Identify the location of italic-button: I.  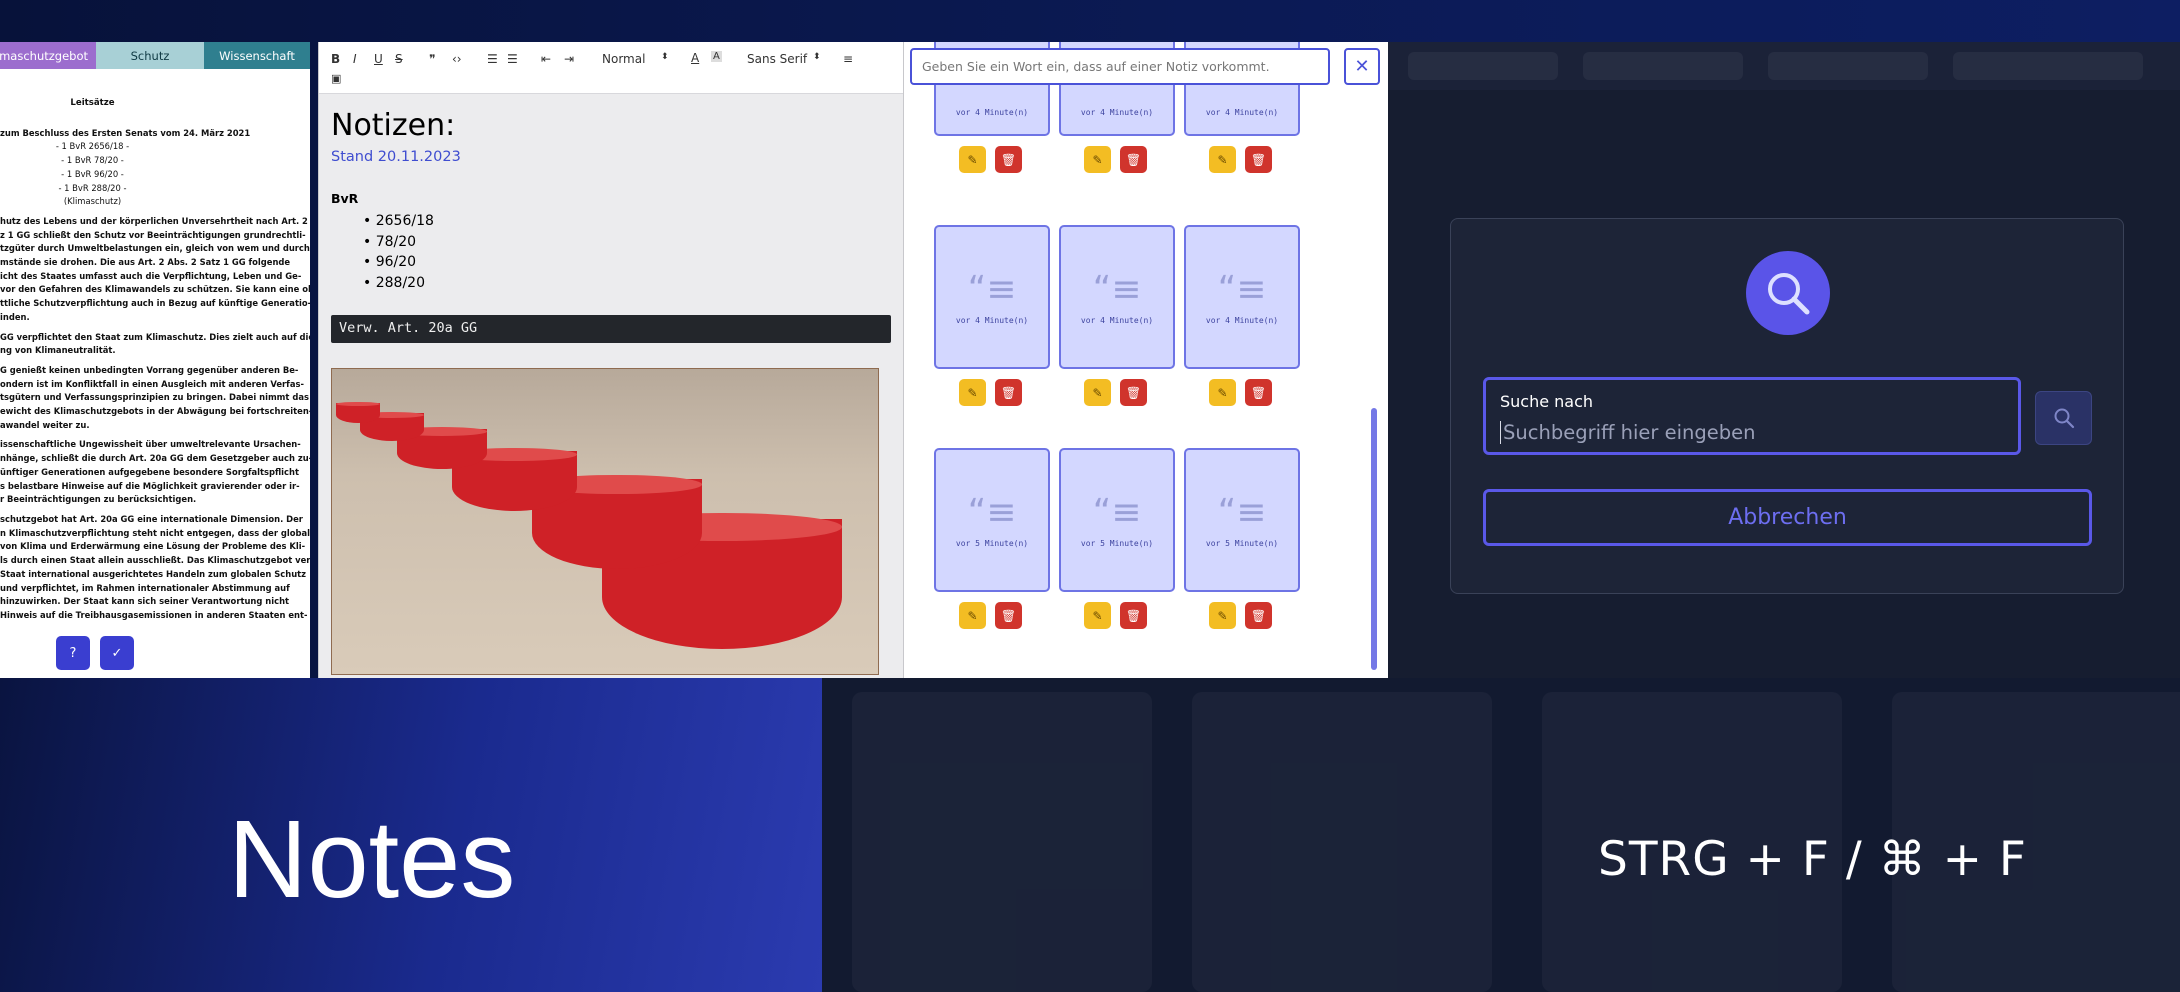
(355, 59).